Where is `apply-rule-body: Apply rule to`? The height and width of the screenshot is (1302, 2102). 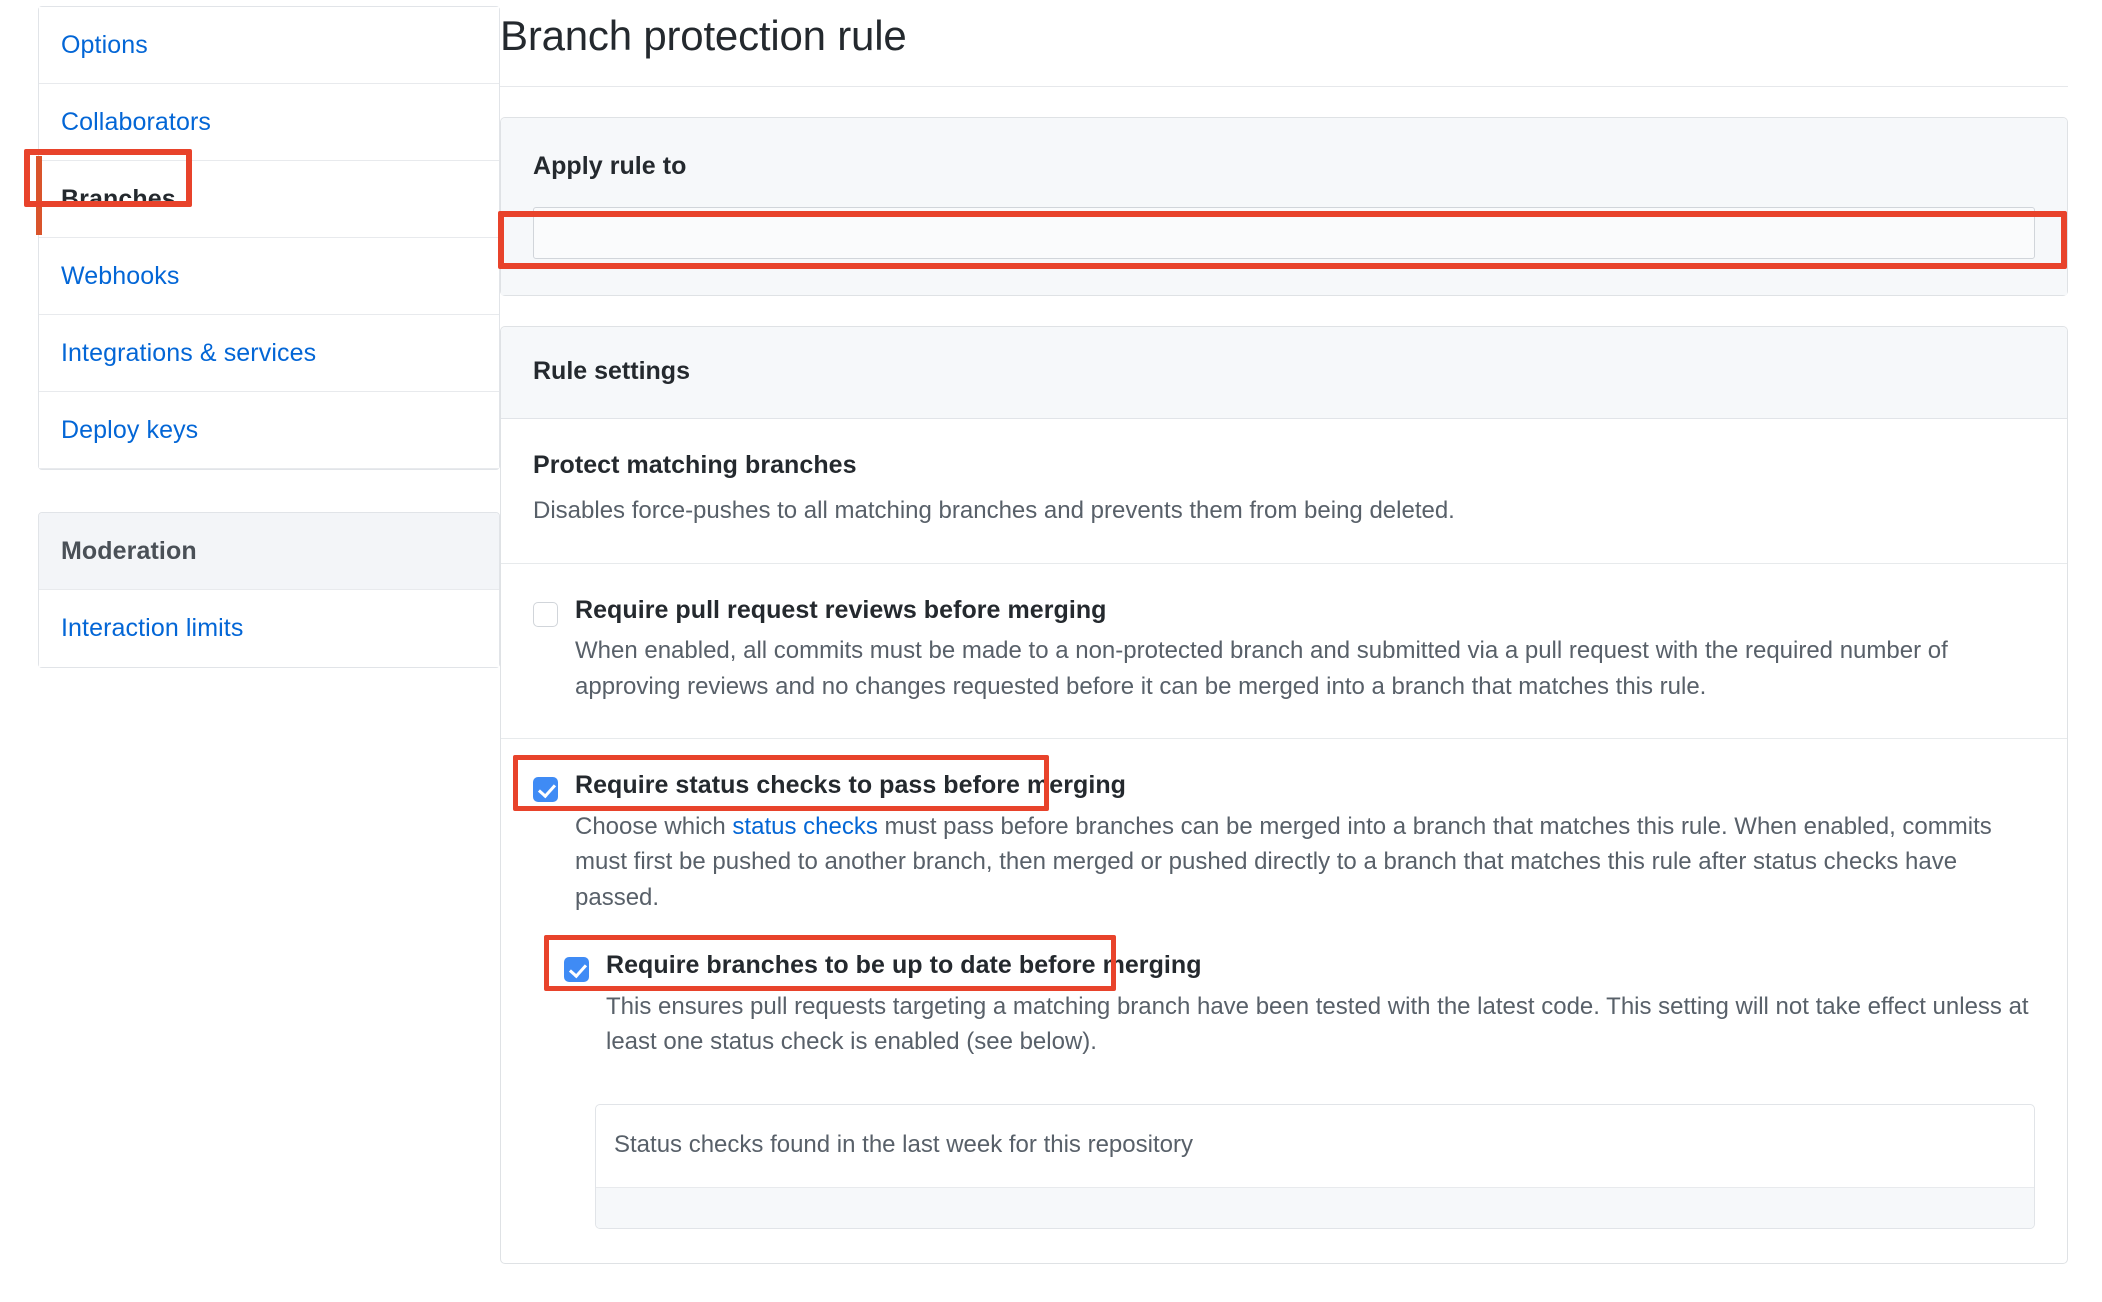 apply-rule-body: Apply rule to is located at coordinates (1284, 206).